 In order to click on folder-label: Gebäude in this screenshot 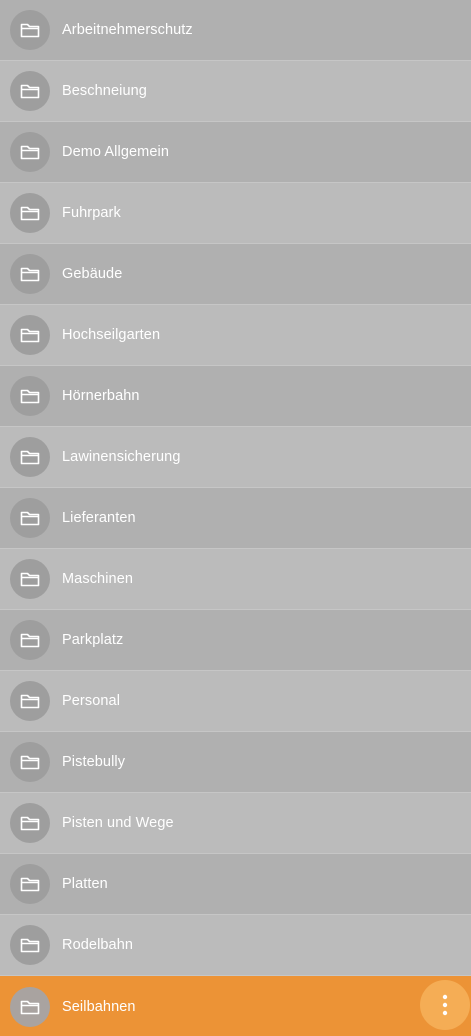, I will do `click(92, 274)`.